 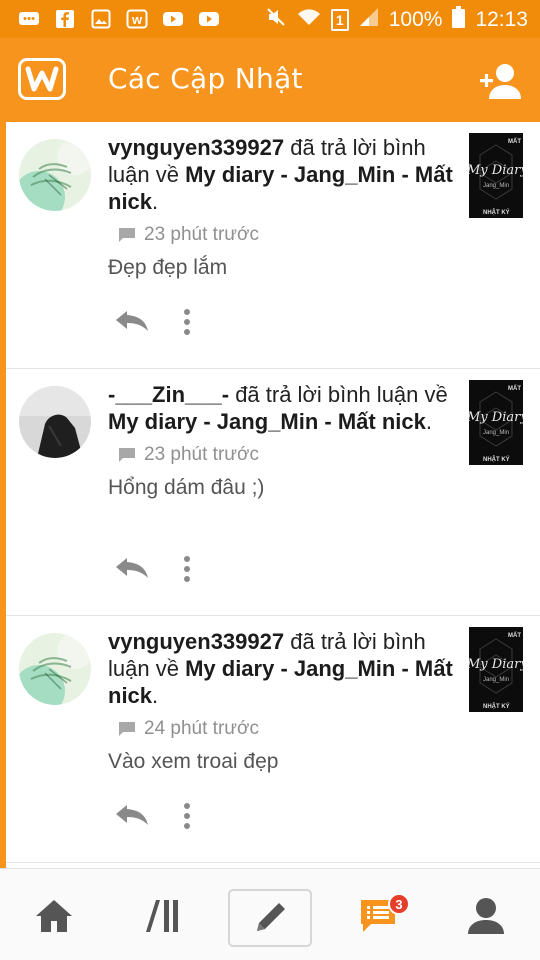 I want to click on app-header: Các Cập Nhật, so click(x=270, y=80).